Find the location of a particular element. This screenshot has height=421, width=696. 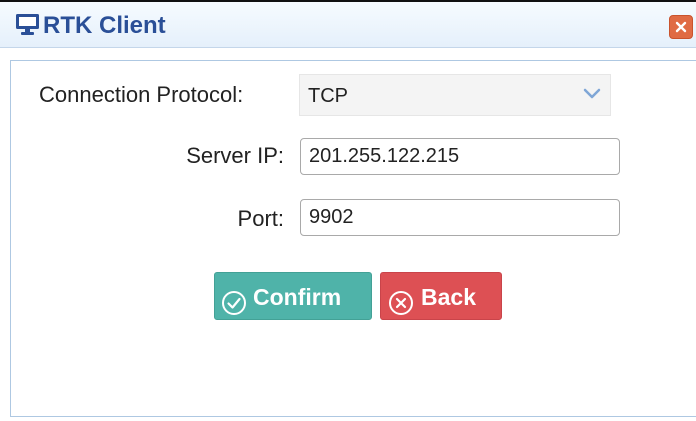

dialog-title: RTK Client is located at coordinates (104, 25).